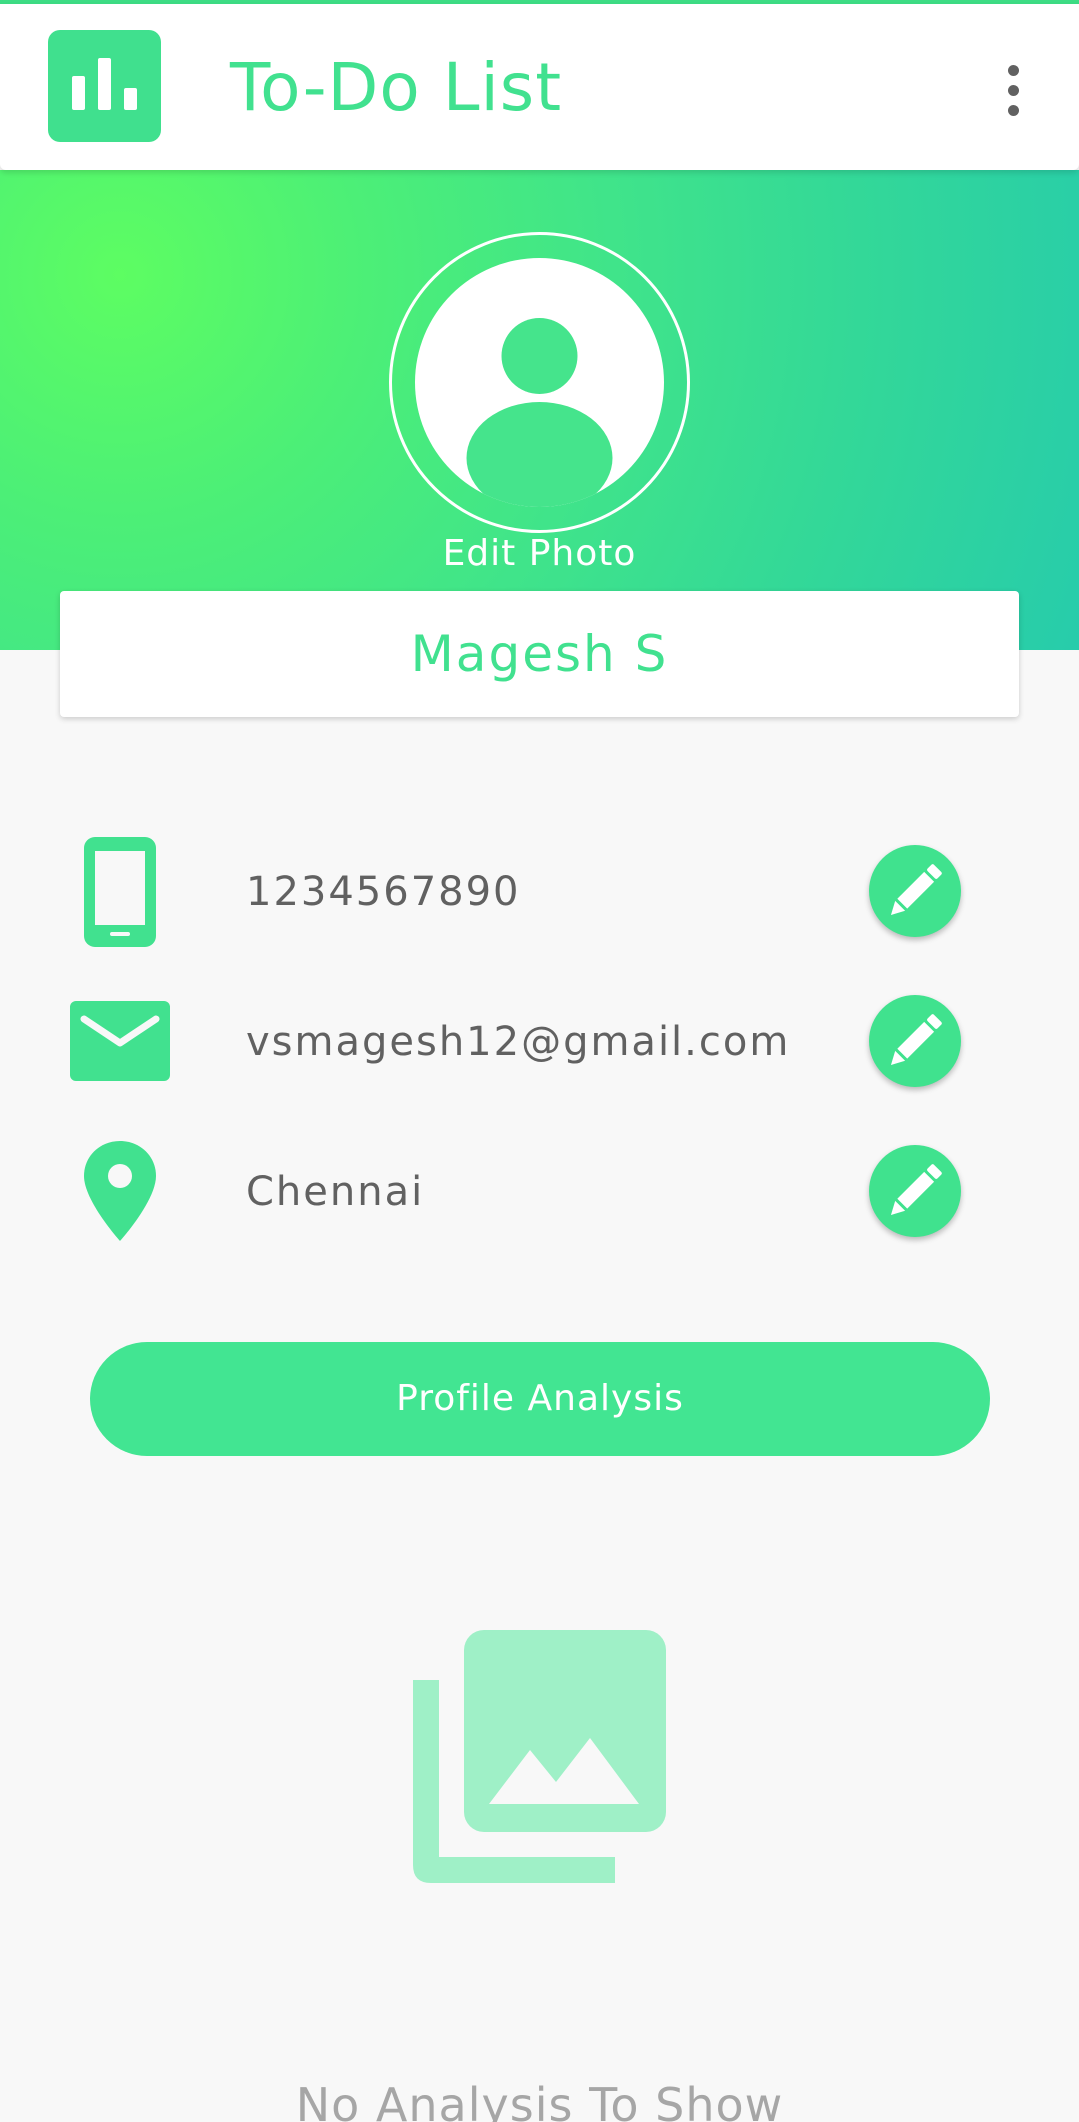  I want to click on profile-analysis-button: Profile Analysis, so click(540, 1399).